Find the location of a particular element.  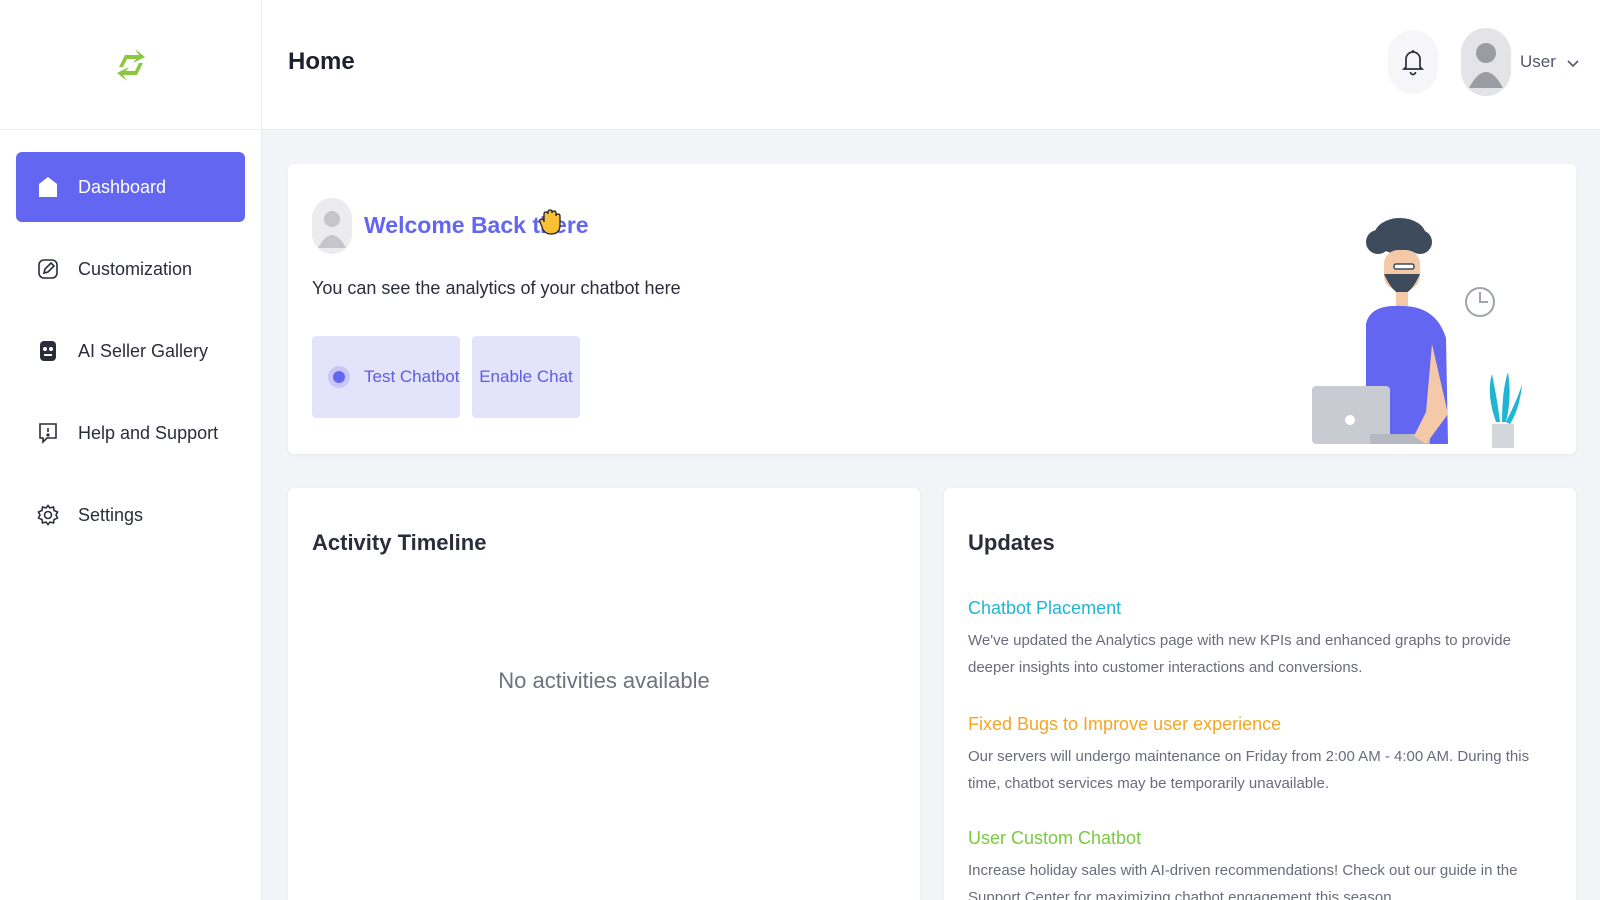

sidebar-item-label: Help and Support is located at coordinates (148, 432).